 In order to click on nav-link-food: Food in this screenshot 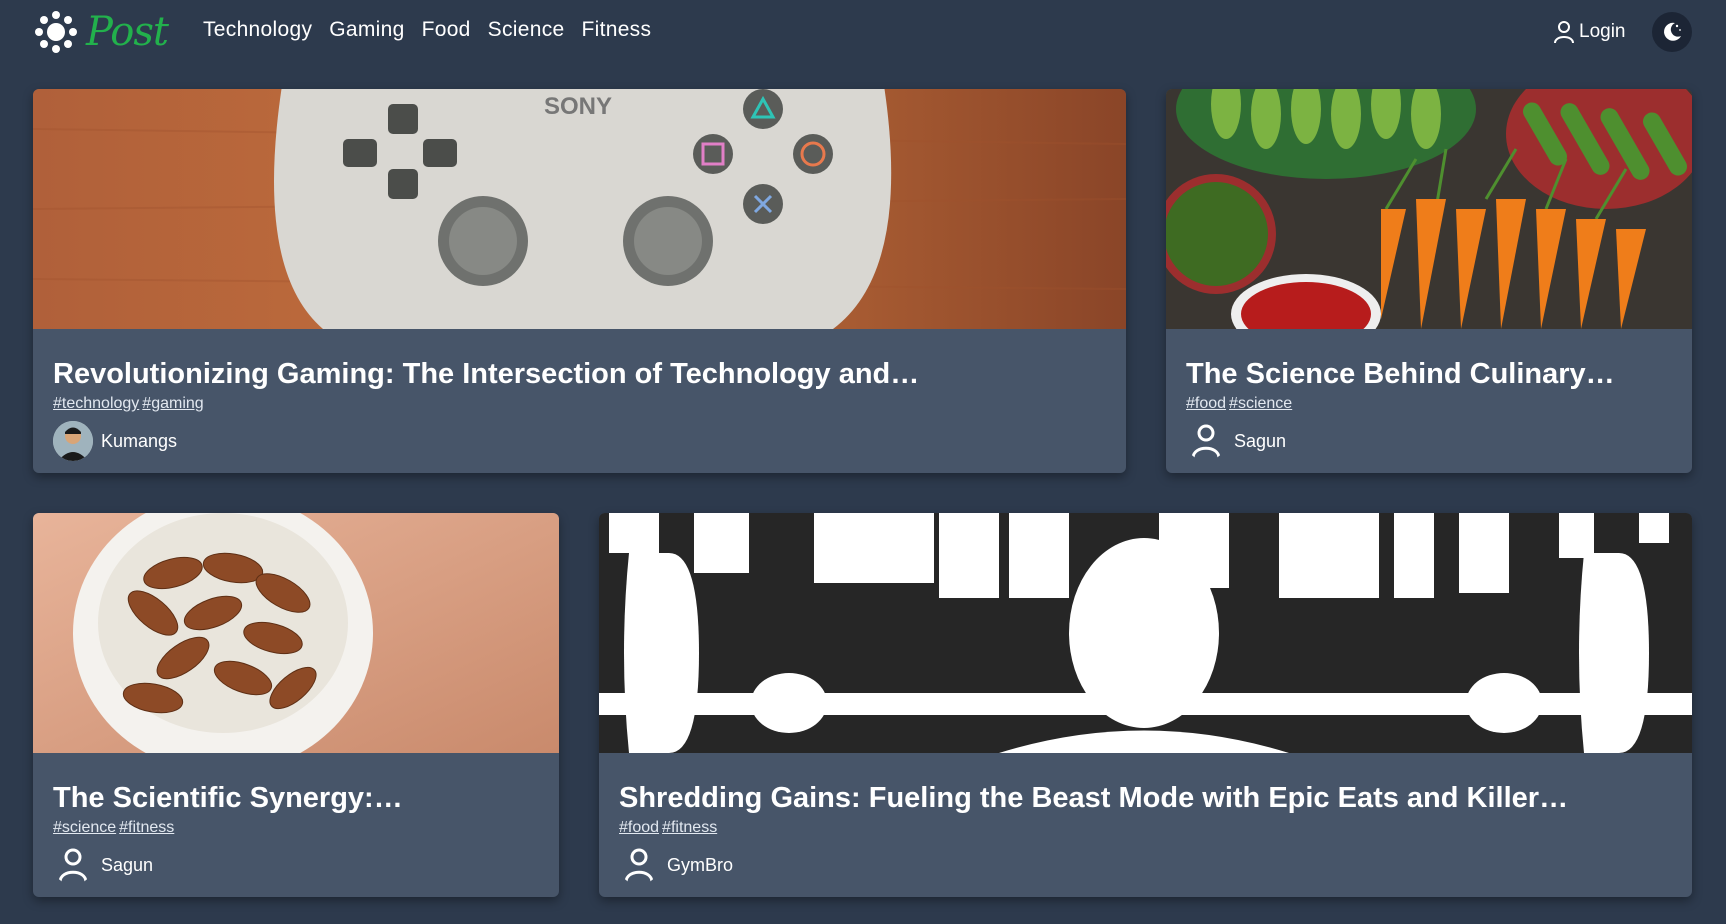, I will do `click(446, 30)`.